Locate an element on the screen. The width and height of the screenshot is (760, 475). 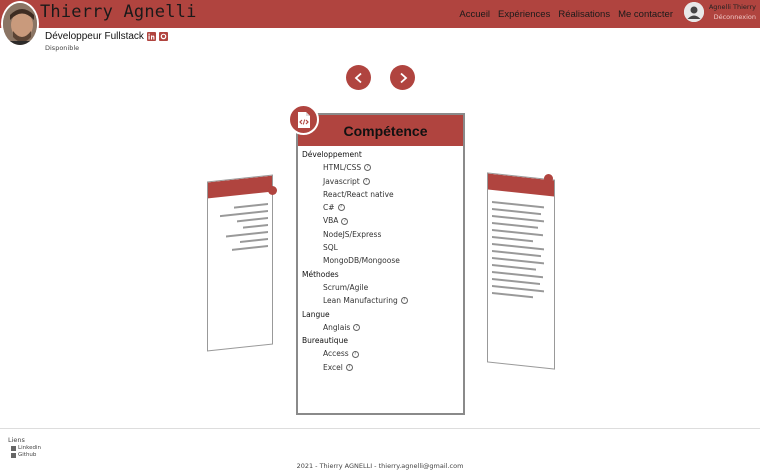
profile-photo is located at coordinates (20, 24).